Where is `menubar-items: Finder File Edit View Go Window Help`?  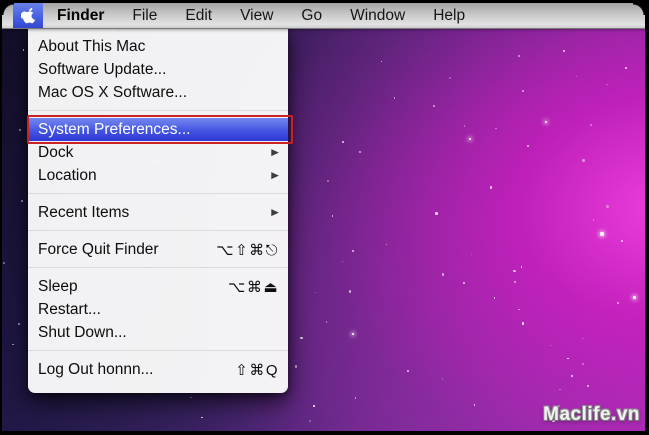 menubar-items: Finder File Edit View Go Window Help is located at coordinates (261, 15).